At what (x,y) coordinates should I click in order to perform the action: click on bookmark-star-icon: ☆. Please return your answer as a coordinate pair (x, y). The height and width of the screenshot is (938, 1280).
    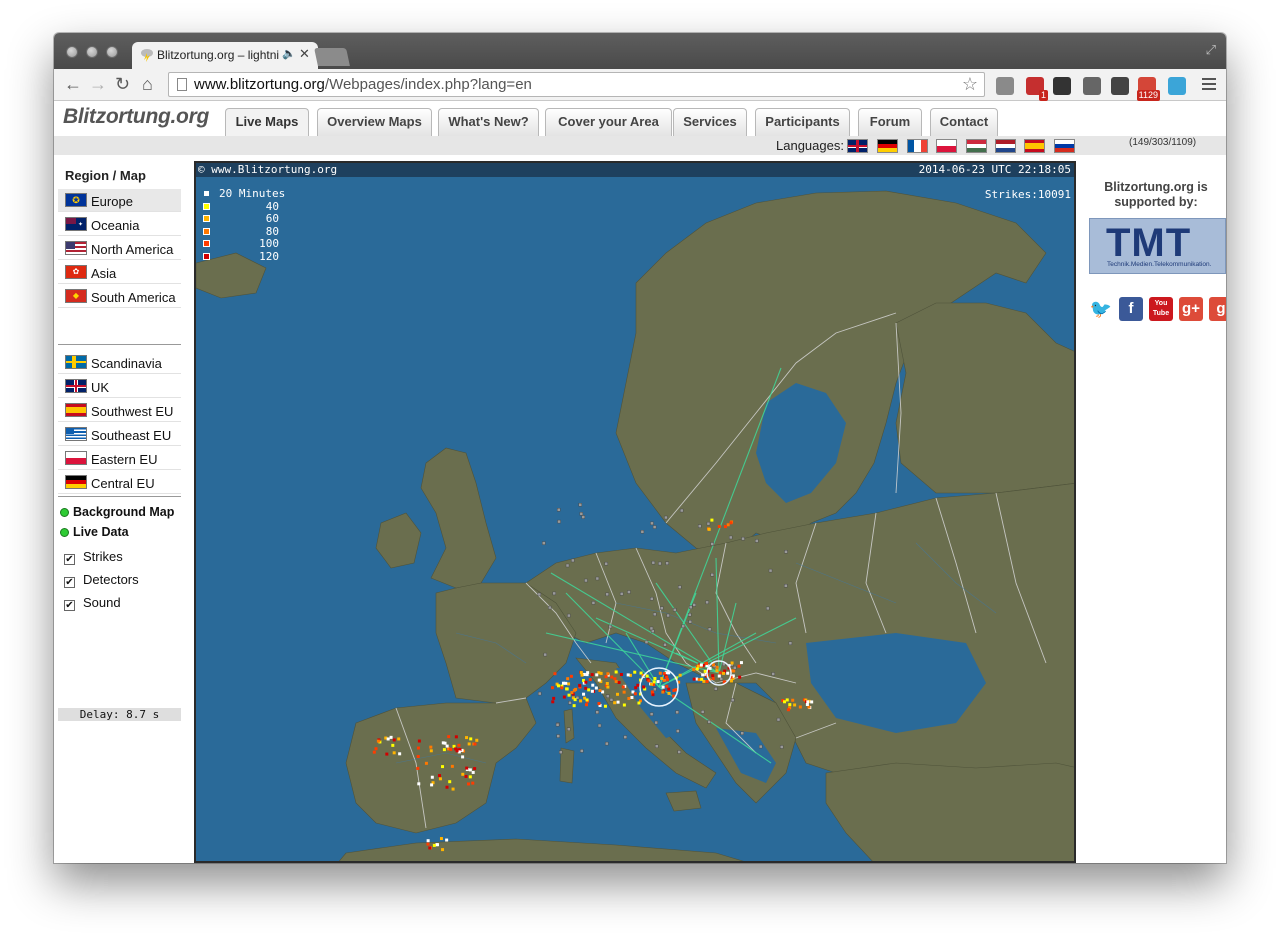
    Looking at the image, I should click on (970, 84).